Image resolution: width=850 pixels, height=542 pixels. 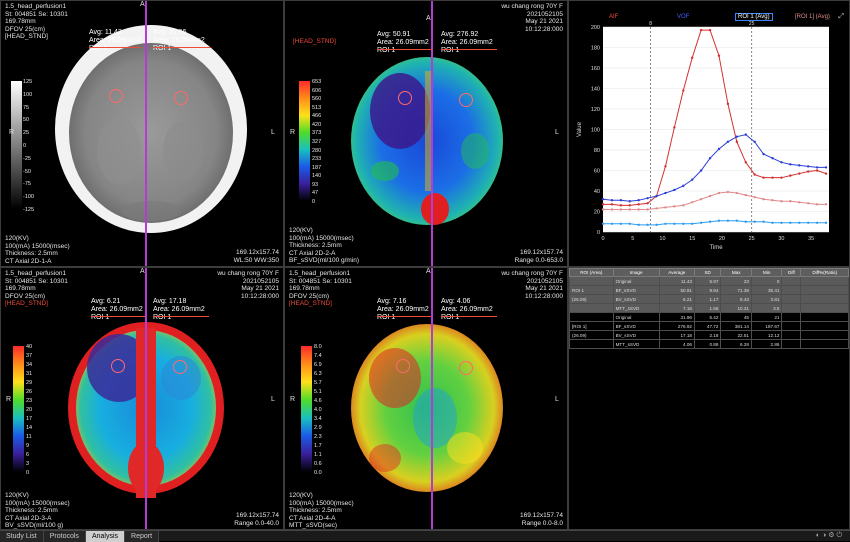 What do you see at coordinates (636, 272) in the screenshot?
I see `table-column-header: Image` at bounding box center [636, 272].